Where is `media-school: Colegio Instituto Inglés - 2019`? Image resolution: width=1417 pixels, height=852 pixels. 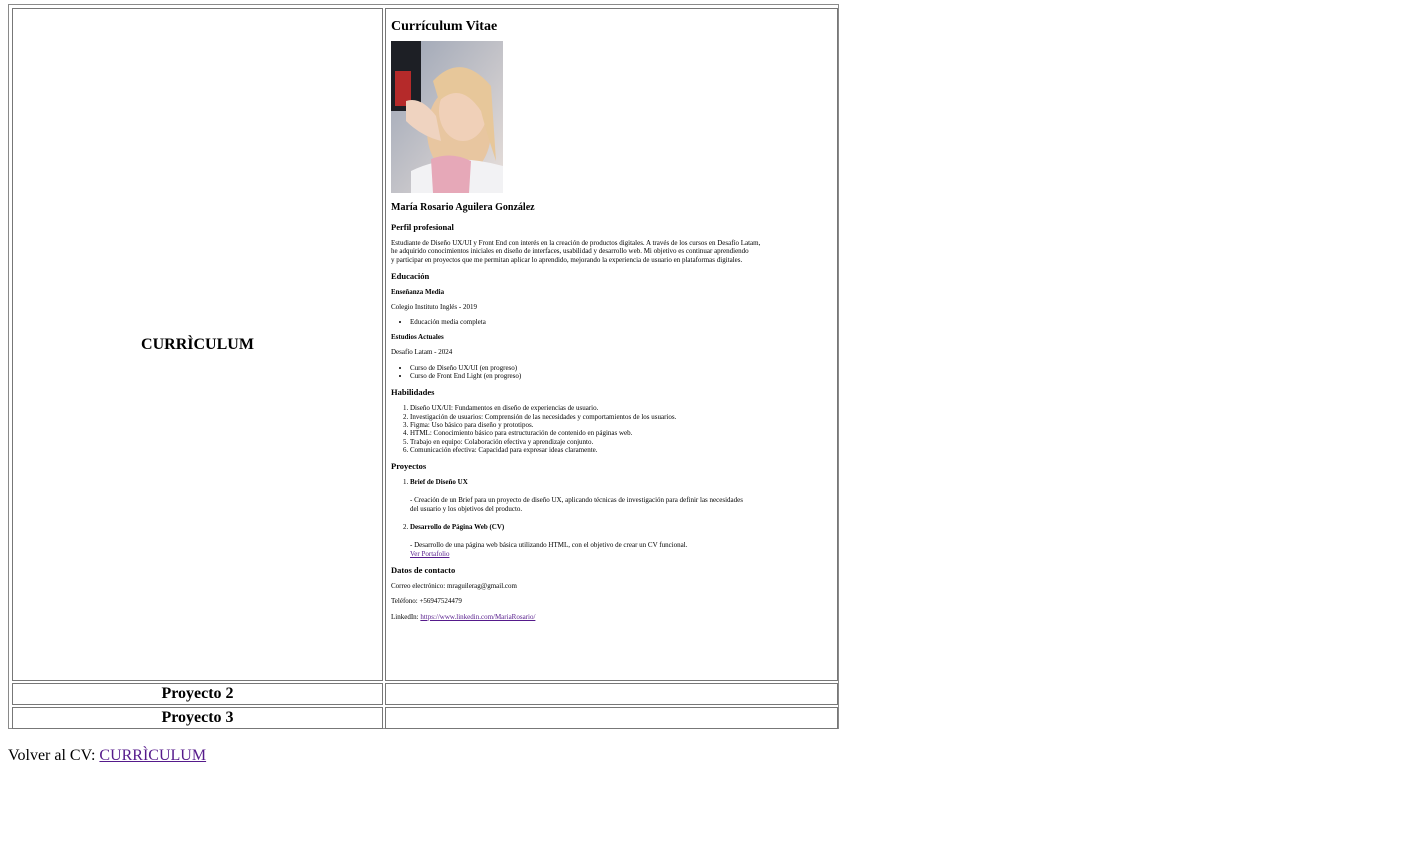 media-school: Colegio Instituto Inglés - 2019 is located at coordinates (434, 306).